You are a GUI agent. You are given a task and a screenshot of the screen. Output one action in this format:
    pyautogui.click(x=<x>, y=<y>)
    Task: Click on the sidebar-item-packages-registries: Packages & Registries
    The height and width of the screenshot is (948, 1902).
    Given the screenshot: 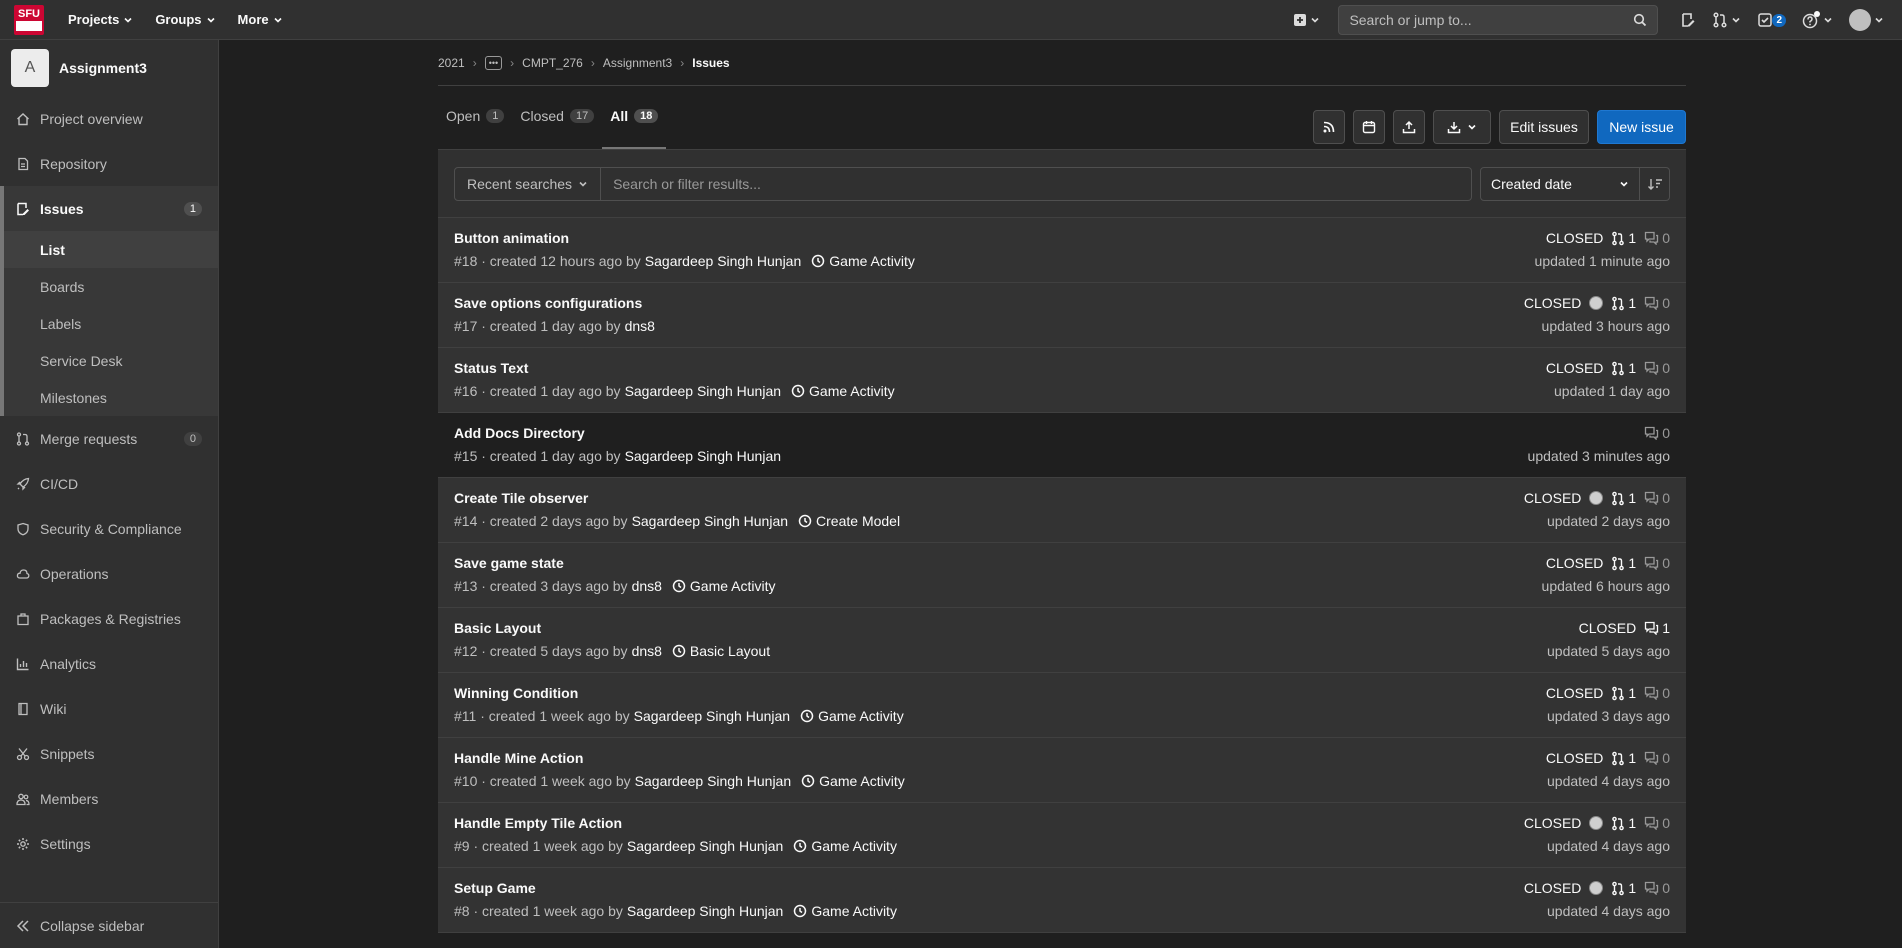 What is the action you would take?
    pyautogui.click(x=109, y=618)
    